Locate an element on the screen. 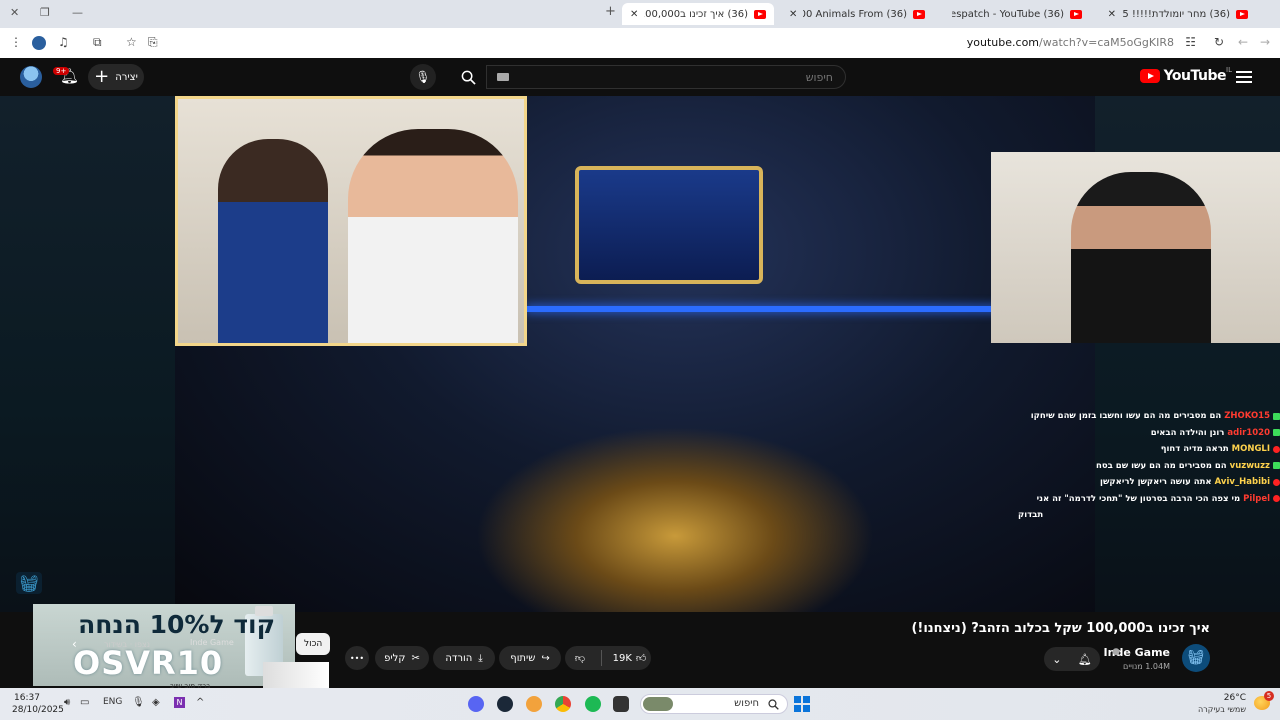 This screenshot has height=720, width=1280. voice-search-button: 🎙︎ is located at coordinates (423, 77).